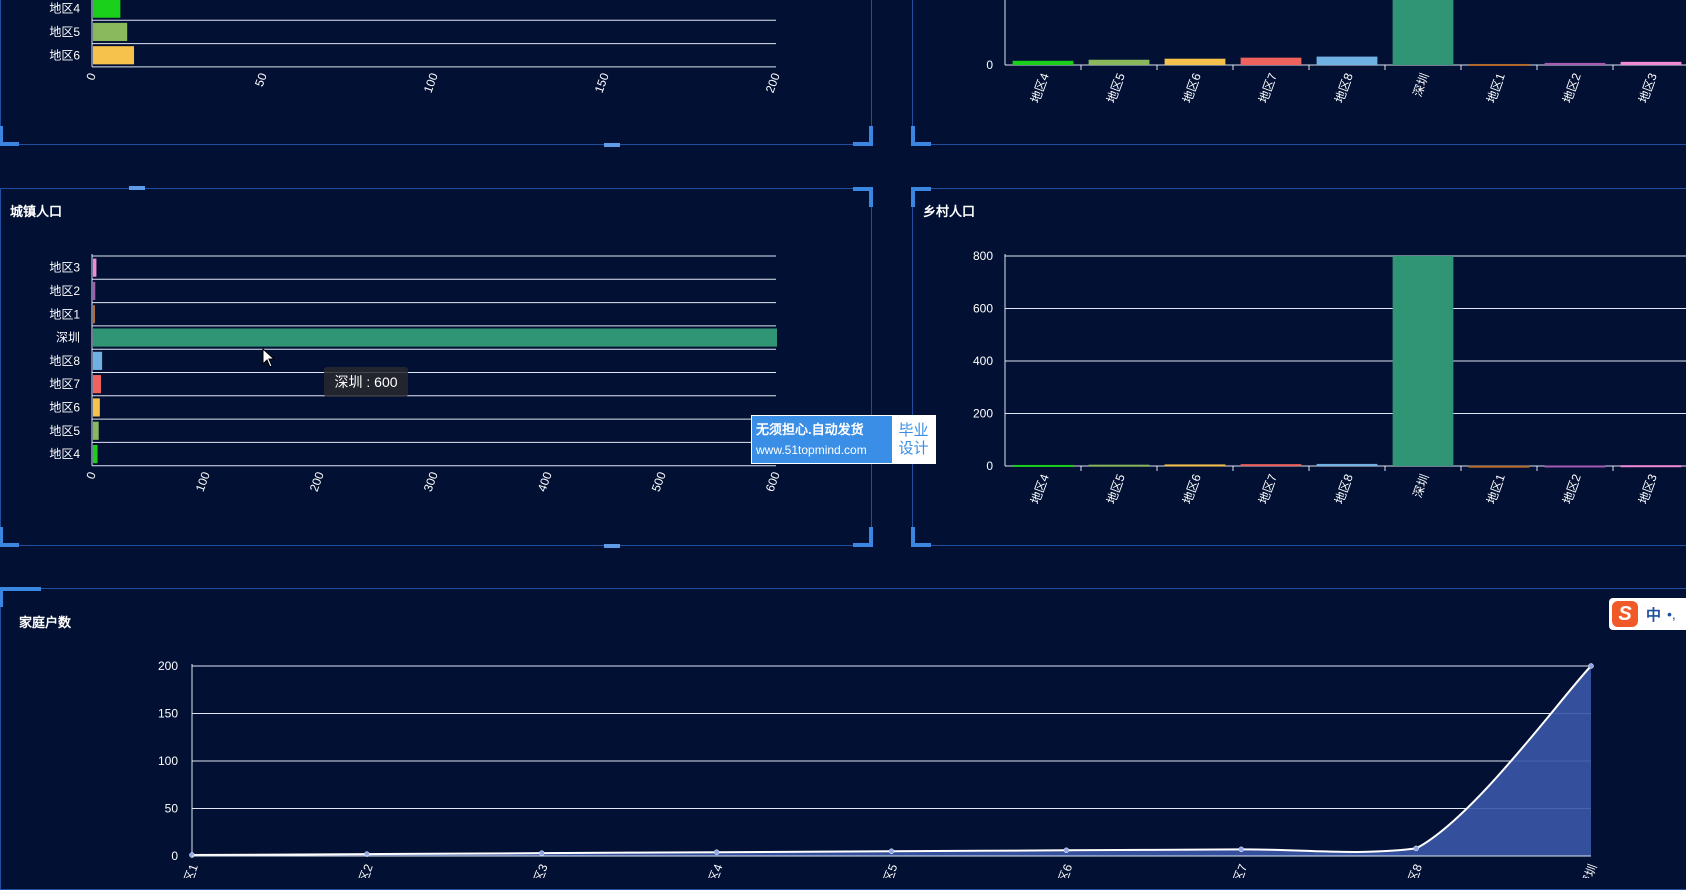 The image size is (1686, 890). What do you see at coordinates (1653, 614) in the screenshot?
I see `ime-mode-toggle: 中` at bounding box center [1653, 614].